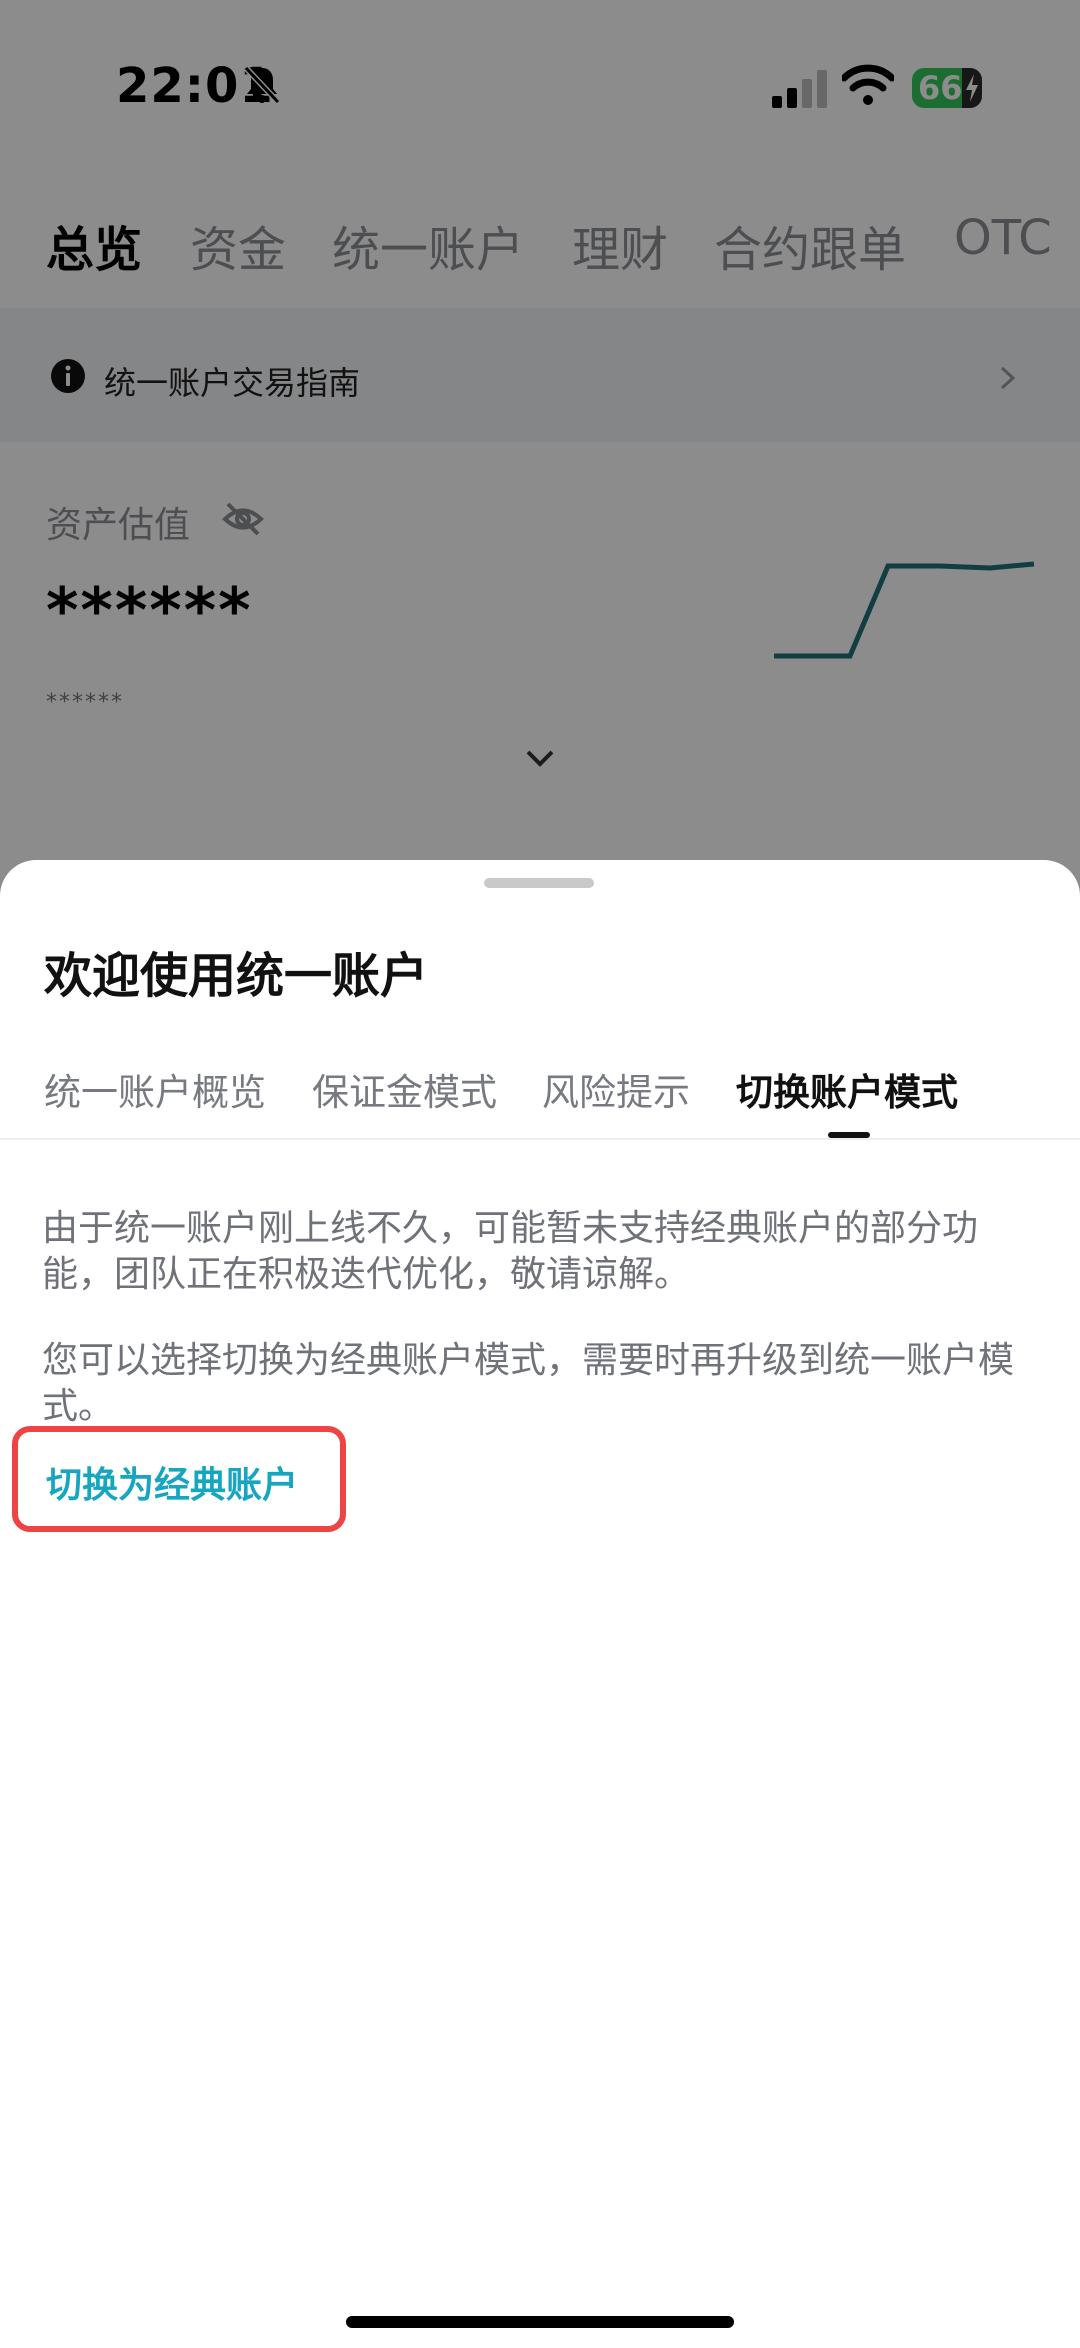 The image size is (1080, 2348). I want to click on tab-margin-mode: 保证金模式, so click(404, 1089).